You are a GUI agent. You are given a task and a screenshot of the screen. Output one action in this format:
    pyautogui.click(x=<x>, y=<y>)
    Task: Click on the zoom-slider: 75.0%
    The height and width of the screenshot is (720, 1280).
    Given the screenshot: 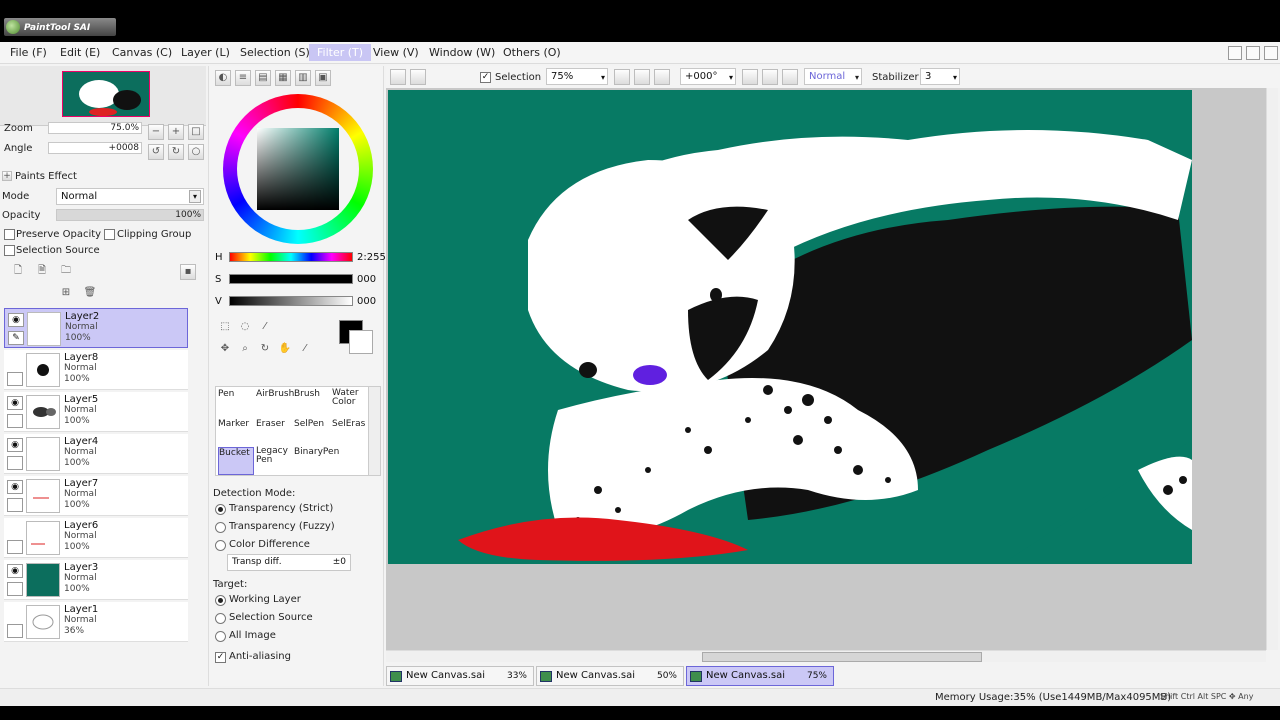 What is the action you would take?
    pyautogui.click(x=95, y=128)
    